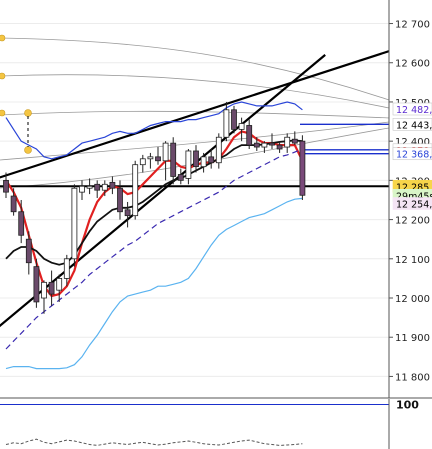 This screenshot has height=449, width=432. I want to click on tick-label: 12 200, so click(412, 221).